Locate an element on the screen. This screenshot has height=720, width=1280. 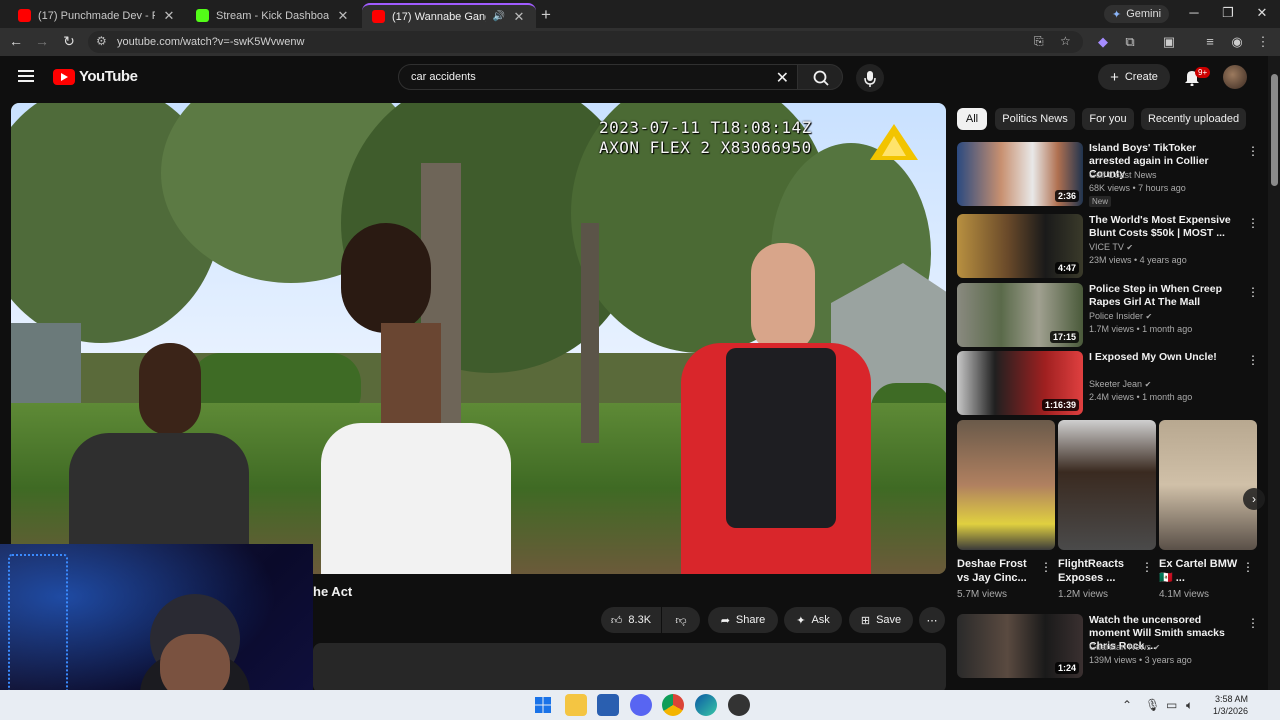
browser-menu-icon: ⋮ is located at coordinates (1263, 42).